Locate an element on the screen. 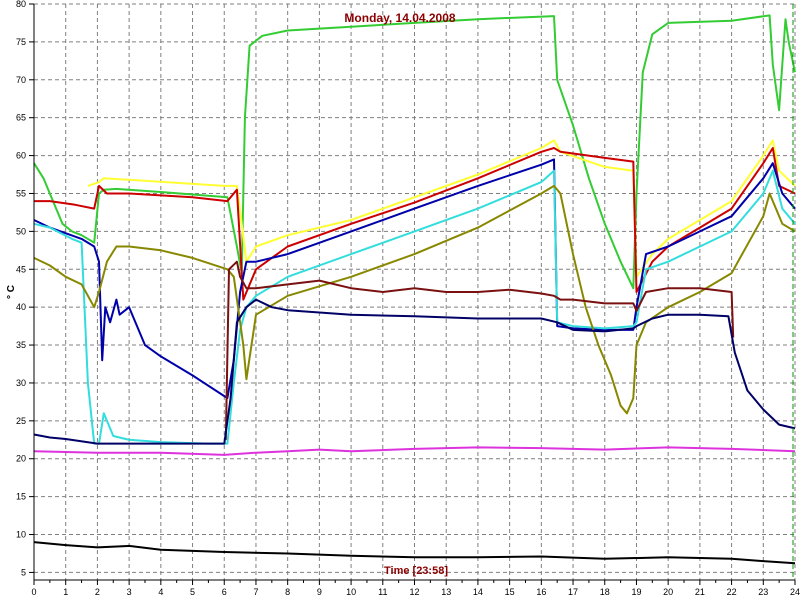  x-tick-label: 19 is located at coordinates (636, 592).